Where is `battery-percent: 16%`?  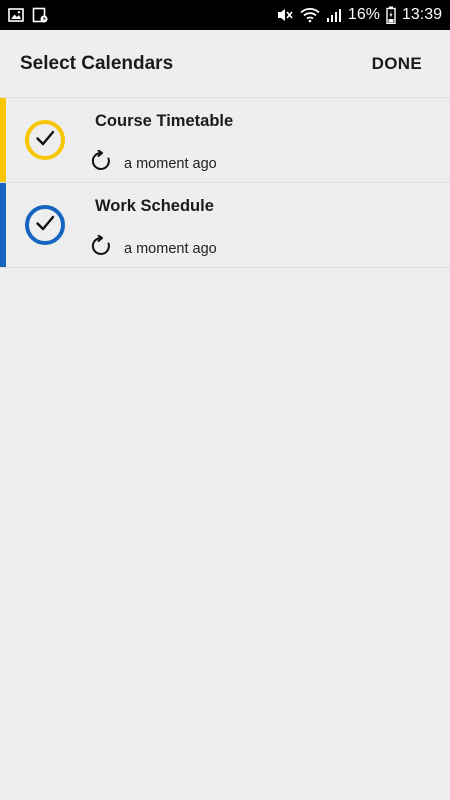
battery-percent: 16% is located at coordinates (363, 14).